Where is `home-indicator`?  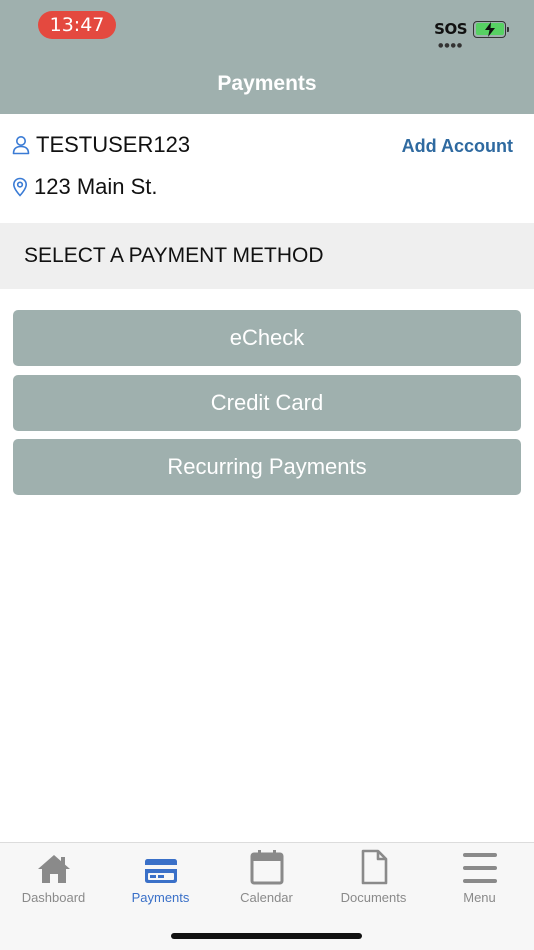 home-indicator is located at coordinates (266, 936).